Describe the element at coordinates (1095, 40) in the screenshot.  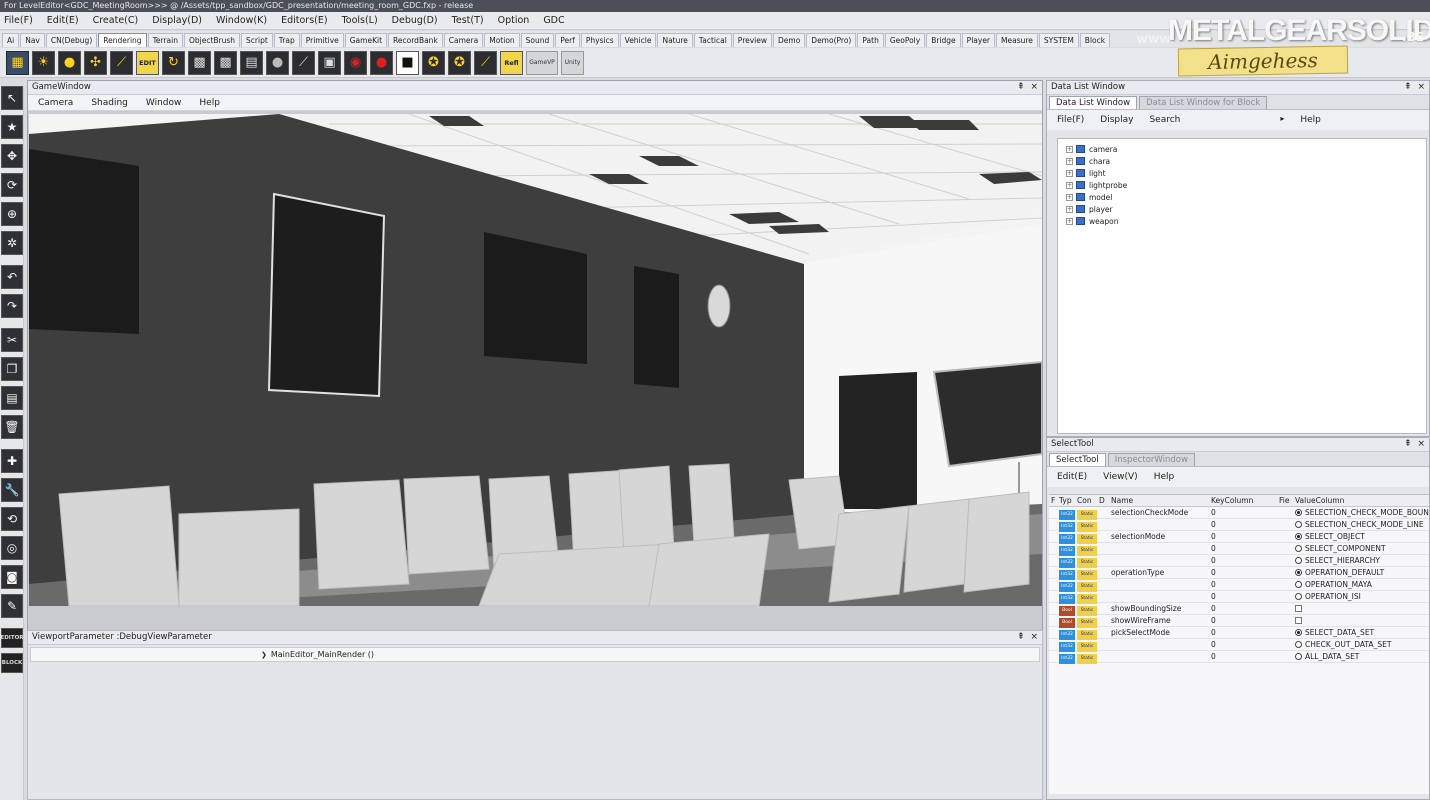
I see `tab-block: Block` at that location.